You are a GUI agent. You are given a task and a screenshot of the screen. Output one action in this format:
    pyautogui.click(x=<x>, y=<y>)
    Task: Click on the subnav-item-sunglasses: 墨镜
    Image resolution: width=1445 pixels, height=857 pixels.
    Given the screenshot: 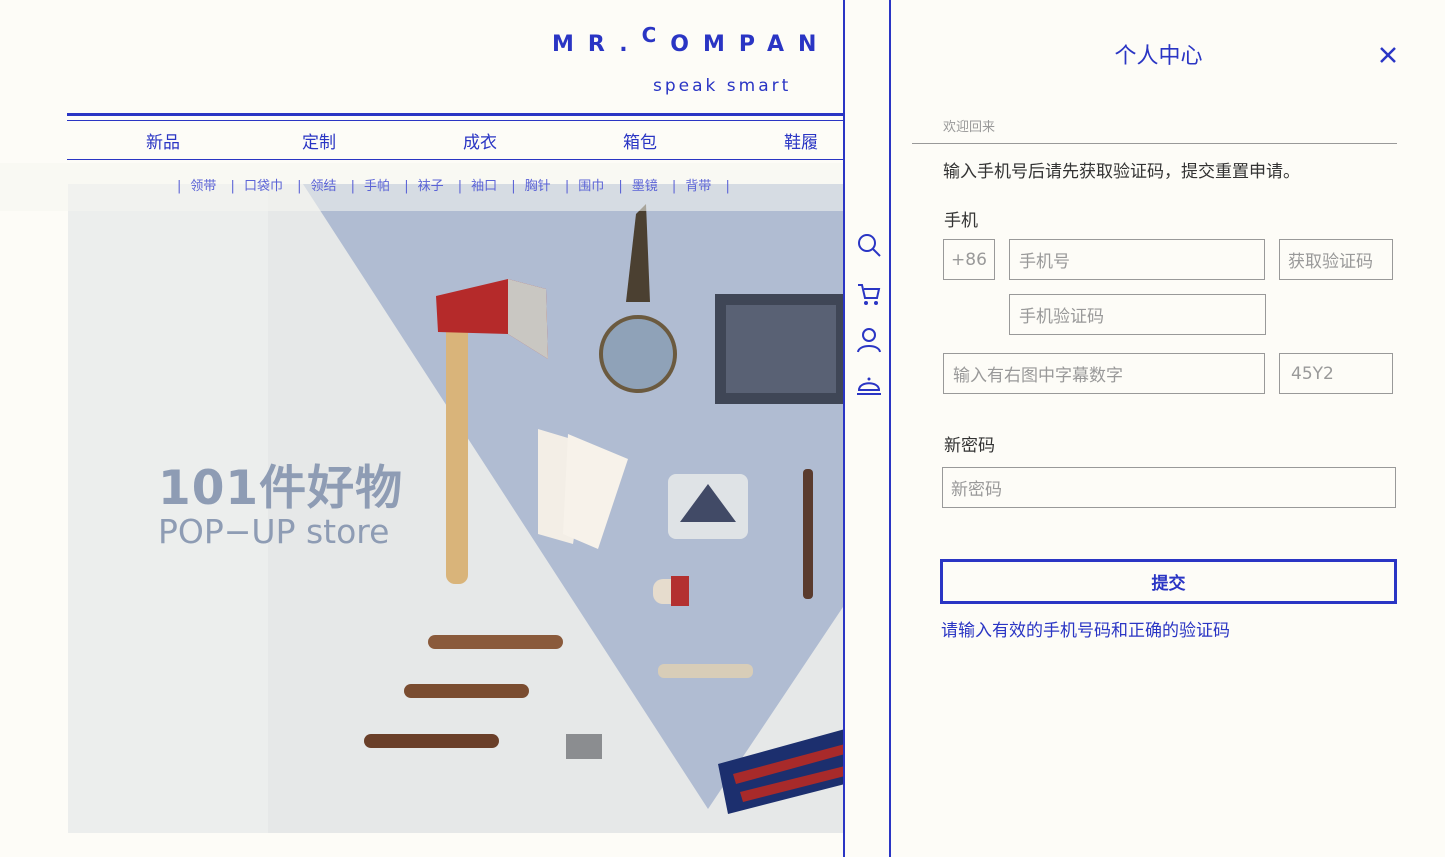 What is the action you would take?
    pyautogui.click(x=645, y=184)
    